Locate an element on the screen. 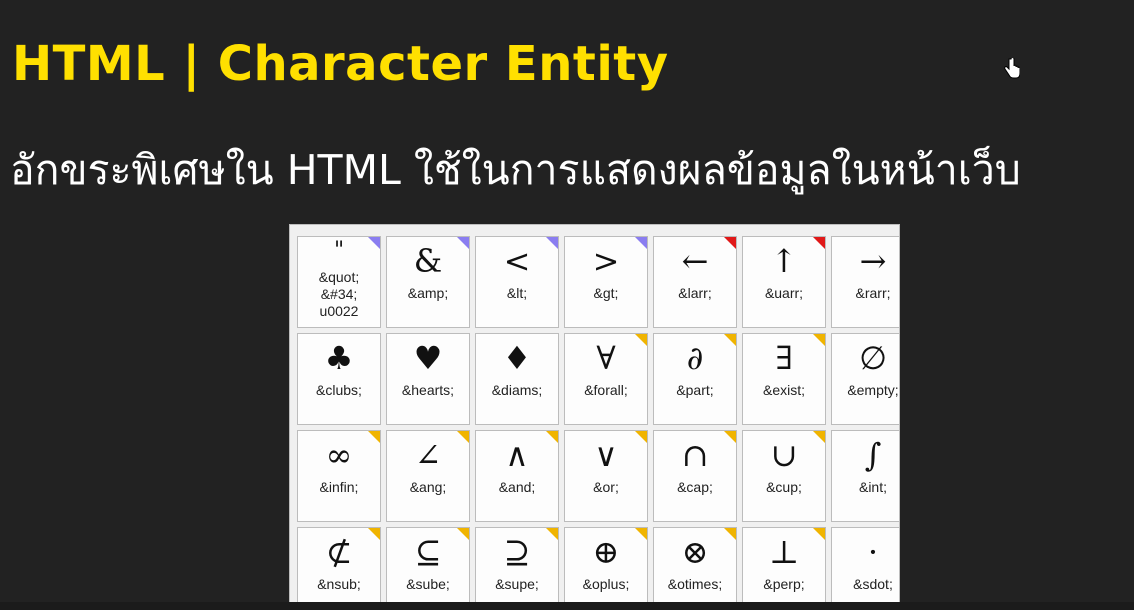  entity-code: &cup; is located at coordinates (784, 487).